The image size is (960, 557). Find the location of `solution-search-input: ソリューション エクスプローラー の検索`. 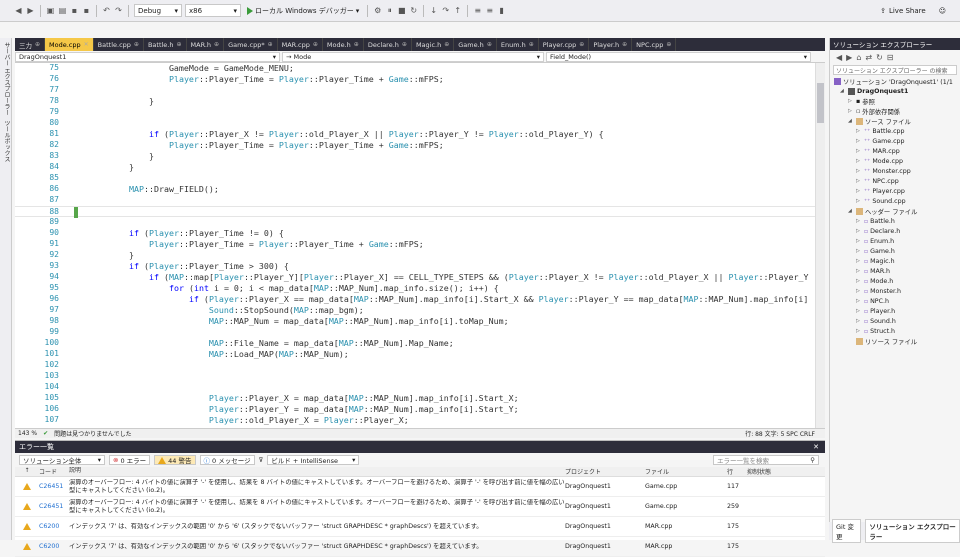

solution-search-input: ソリューション エクスプローラー の検索 is located at coordinates (895, 70).